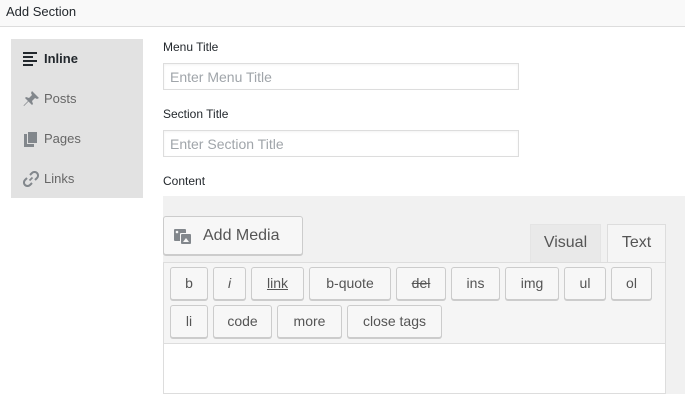 This screenshot has height=394, width=685. Describe the element at coordinates (394, 321) in the screenshot. I see `quicktag-close-tags-button: close tags` at that location.